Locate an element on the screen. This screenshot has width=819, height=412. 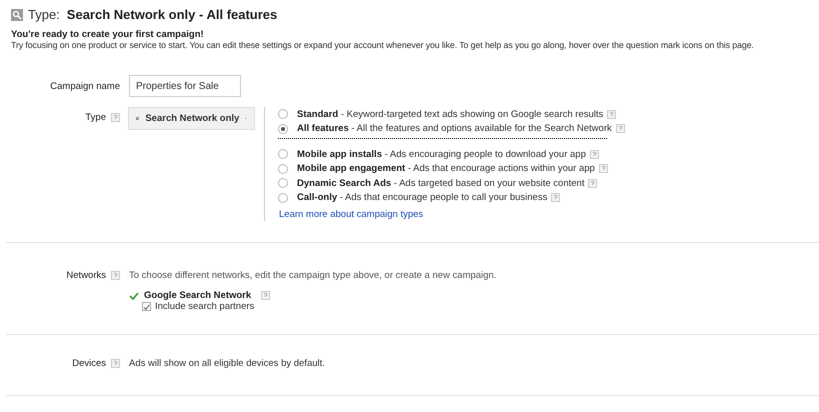
option-label: Standard - Keyword-targeted text ads showing on Google search results is located at coordinates (450, 114).